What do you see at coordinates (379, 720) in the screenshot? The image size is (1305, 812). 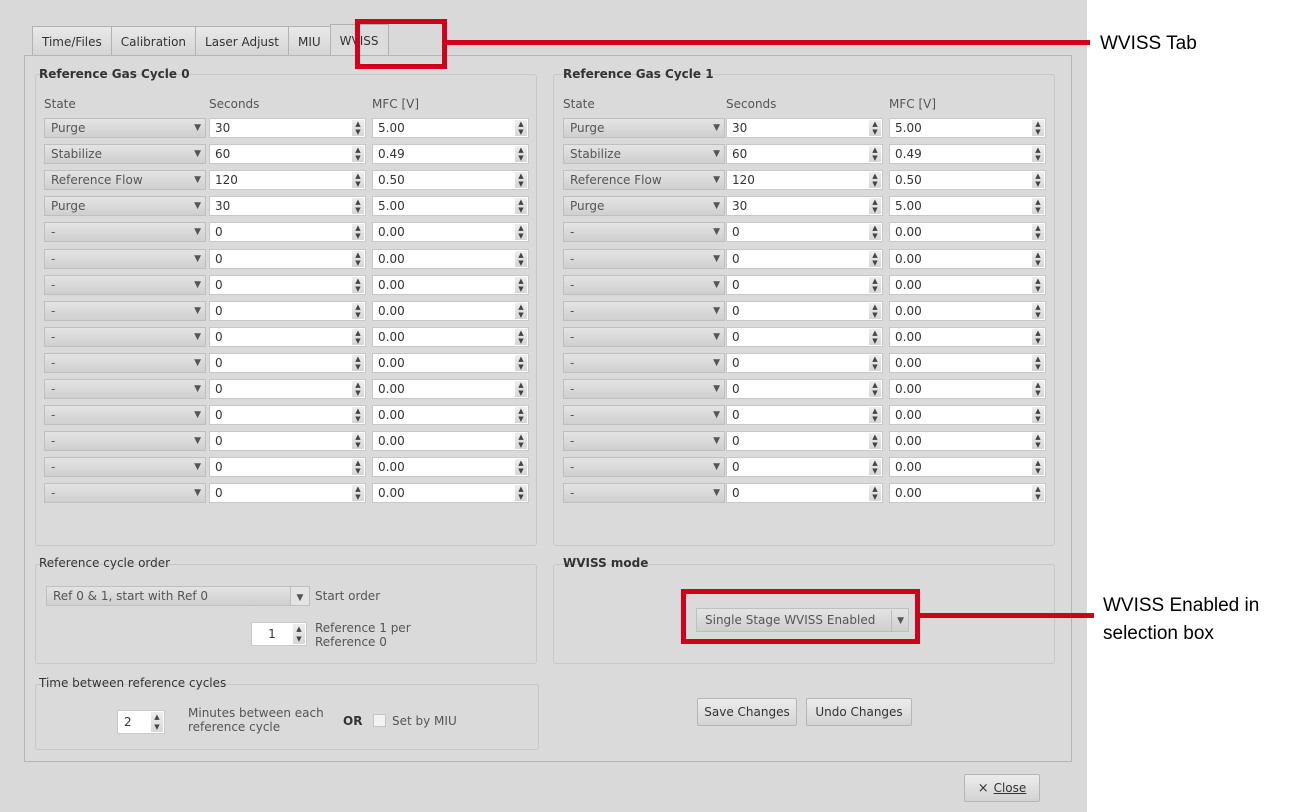 I see `set-by-miu-checkbox` at bounding box center [379, 720].